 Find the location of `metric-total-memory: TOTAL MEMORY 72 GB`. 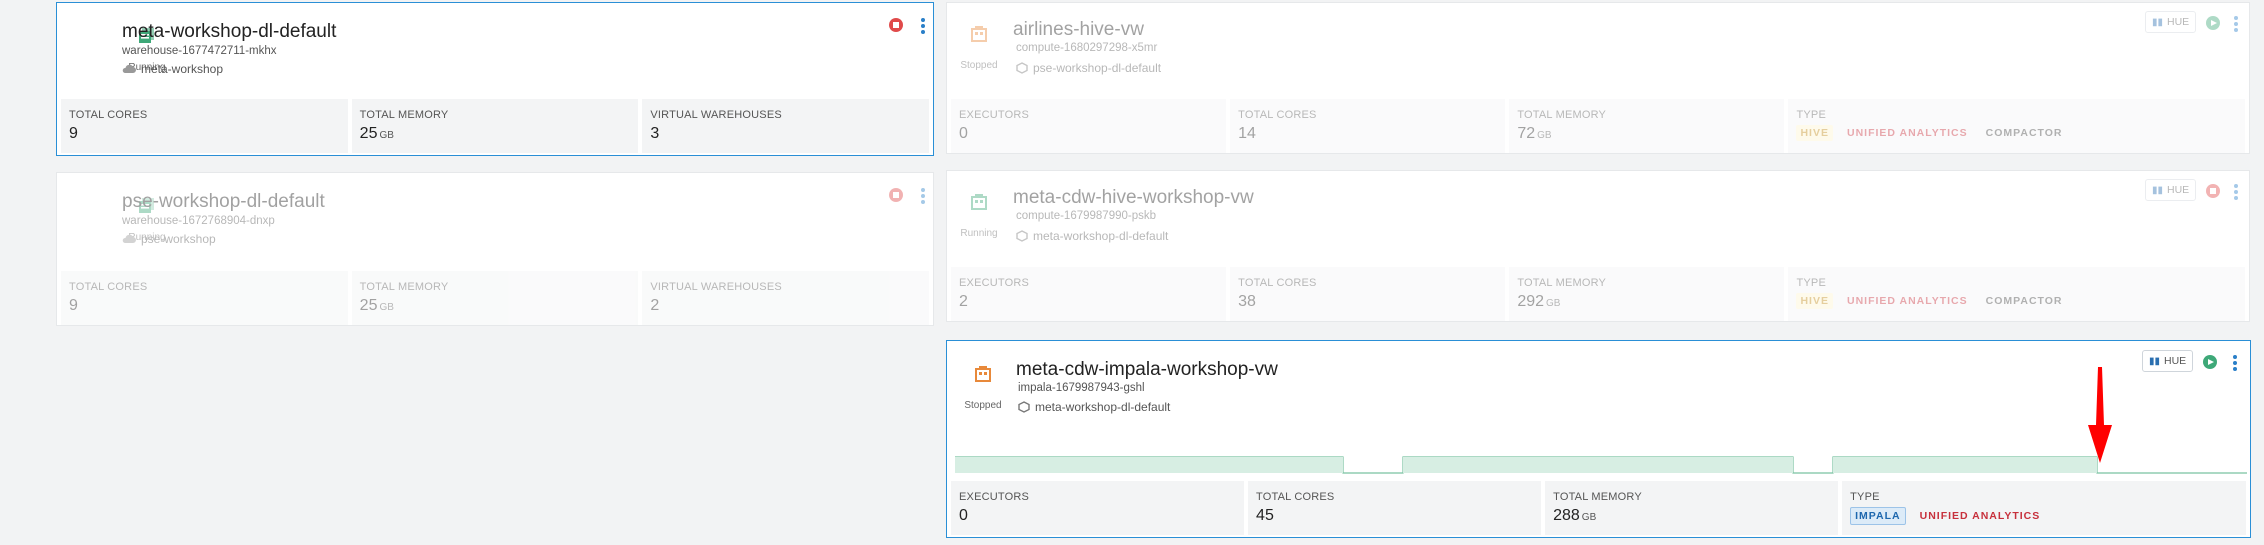

metric-total-memory: TOTAL MEMORY 72 GB is located at coordinates (1647, 126).